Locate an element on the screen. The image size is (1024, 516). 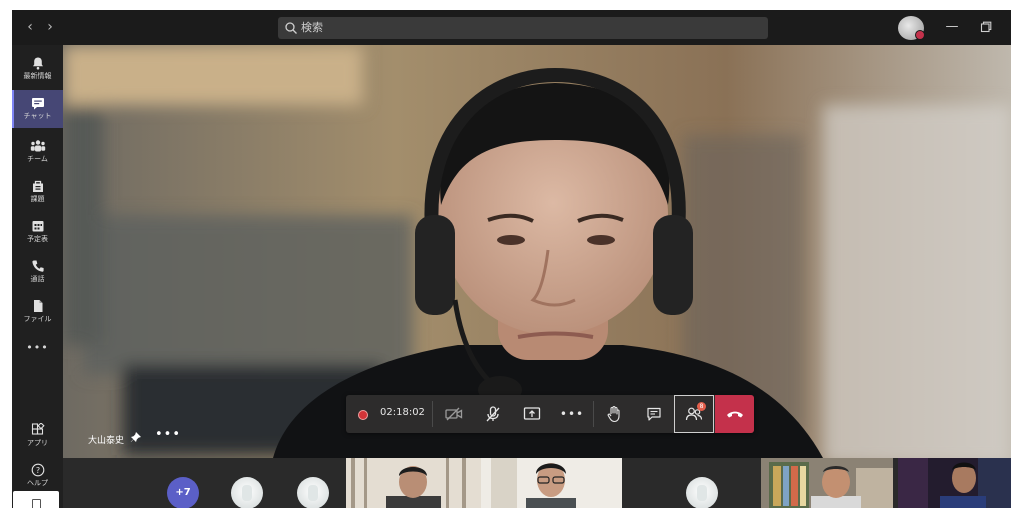
meeting-controls: 02:18:02 ••• 8 is located at coordinates (550, 414).